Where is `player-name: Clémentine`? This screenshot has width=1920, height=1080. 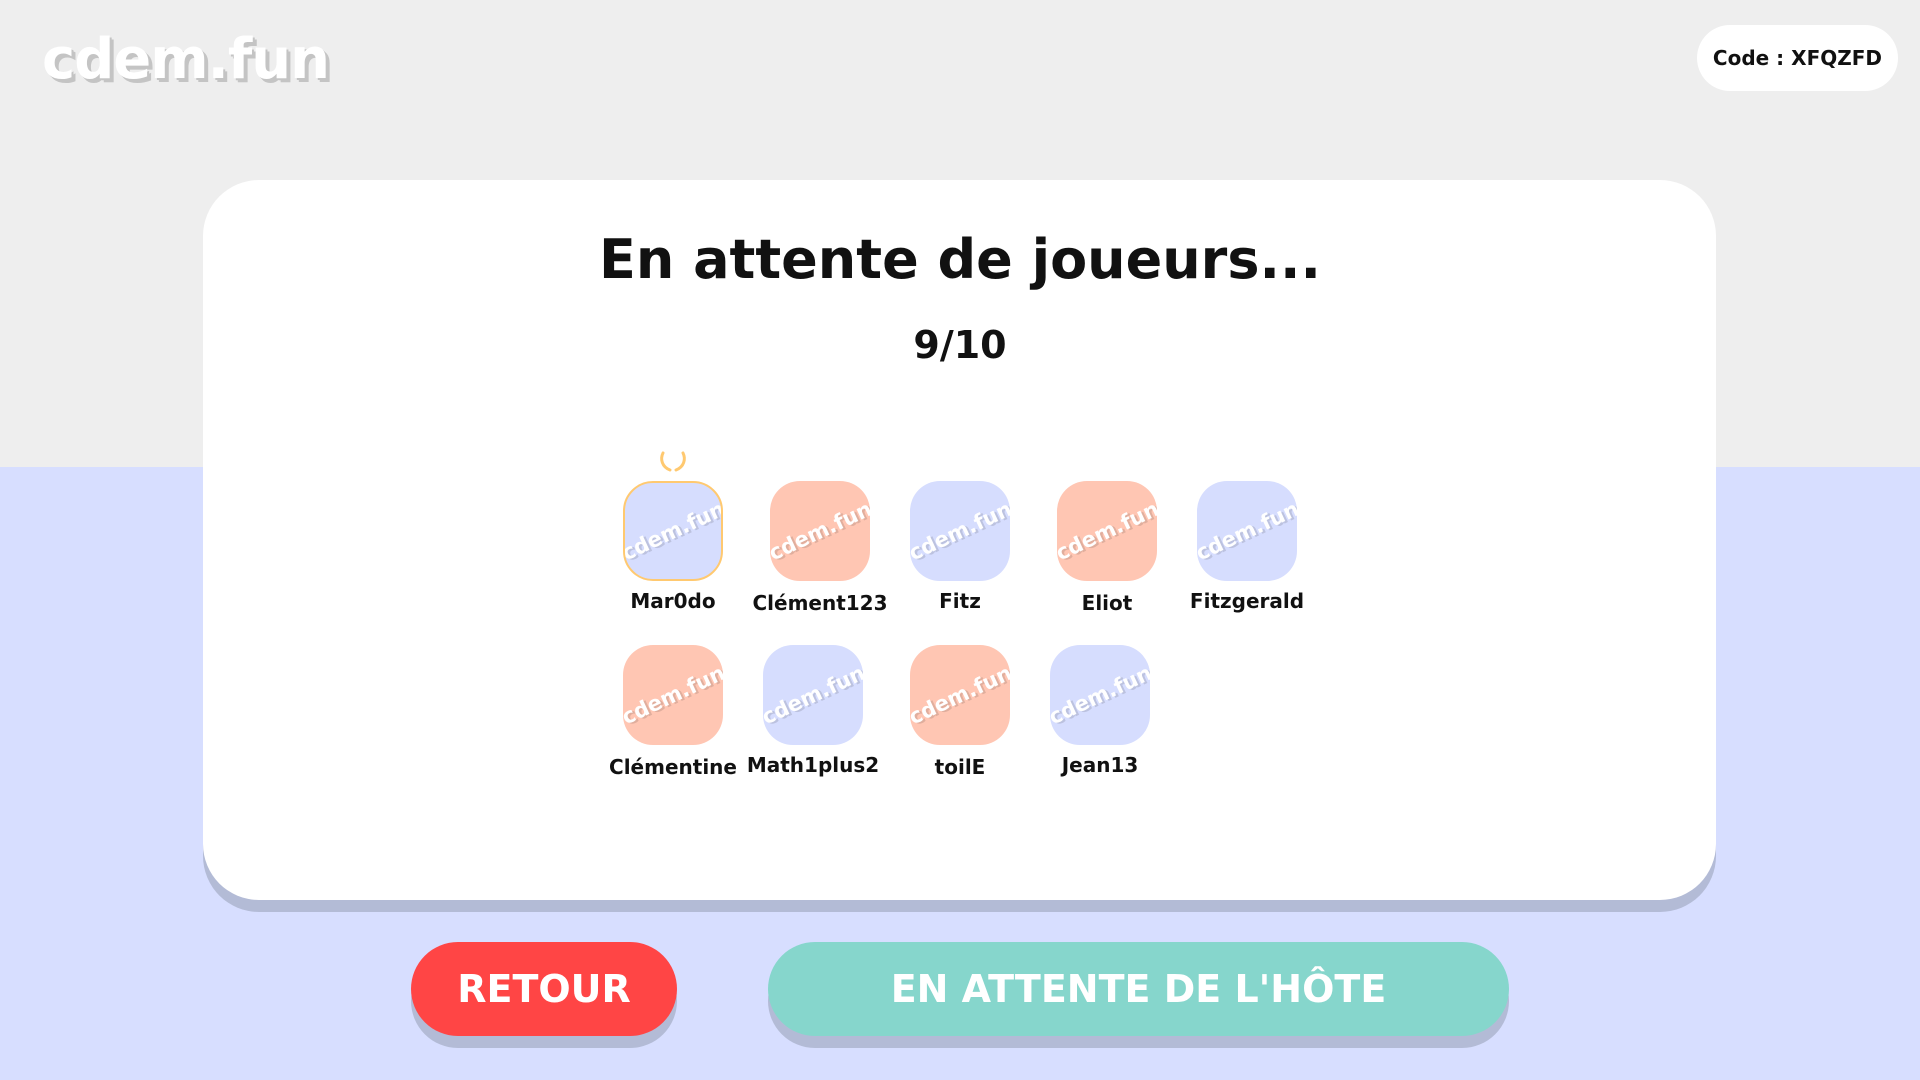
player-name: Clémentine is located at coordinates (673, 767).